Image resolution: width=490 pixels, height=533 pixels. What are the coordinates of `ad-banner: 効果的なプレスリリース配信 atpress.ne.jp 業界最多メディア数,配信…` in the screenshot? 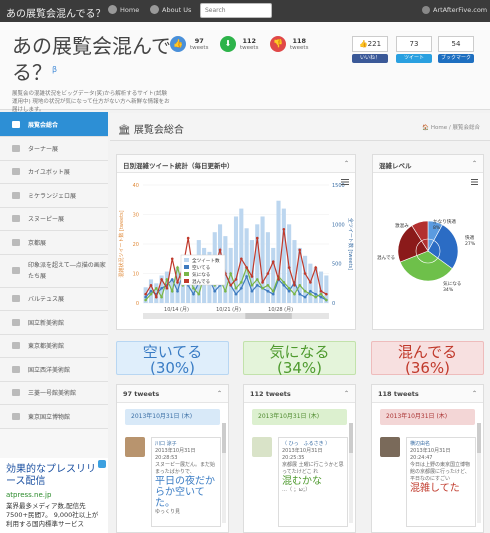 It's located at (54, 495).